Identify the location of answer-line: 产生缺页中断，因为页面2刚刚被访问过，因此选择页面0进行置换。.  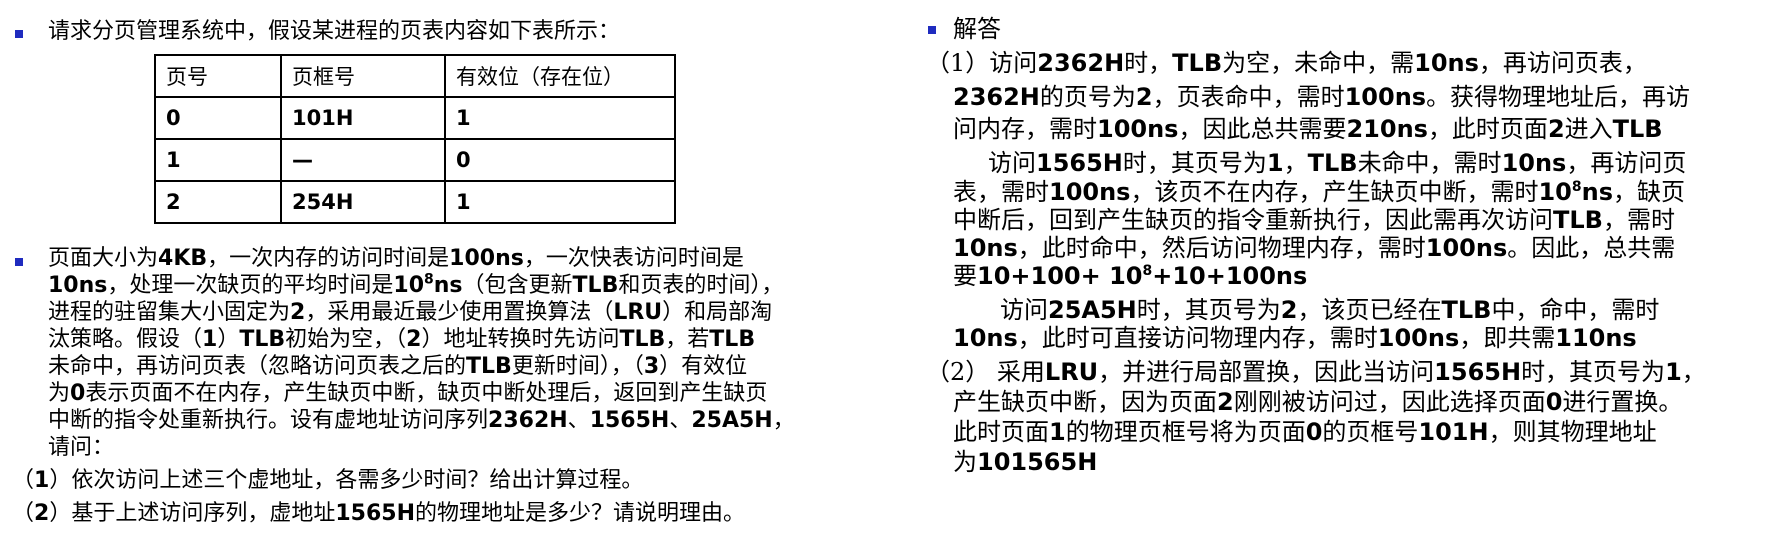
(1318, 402).